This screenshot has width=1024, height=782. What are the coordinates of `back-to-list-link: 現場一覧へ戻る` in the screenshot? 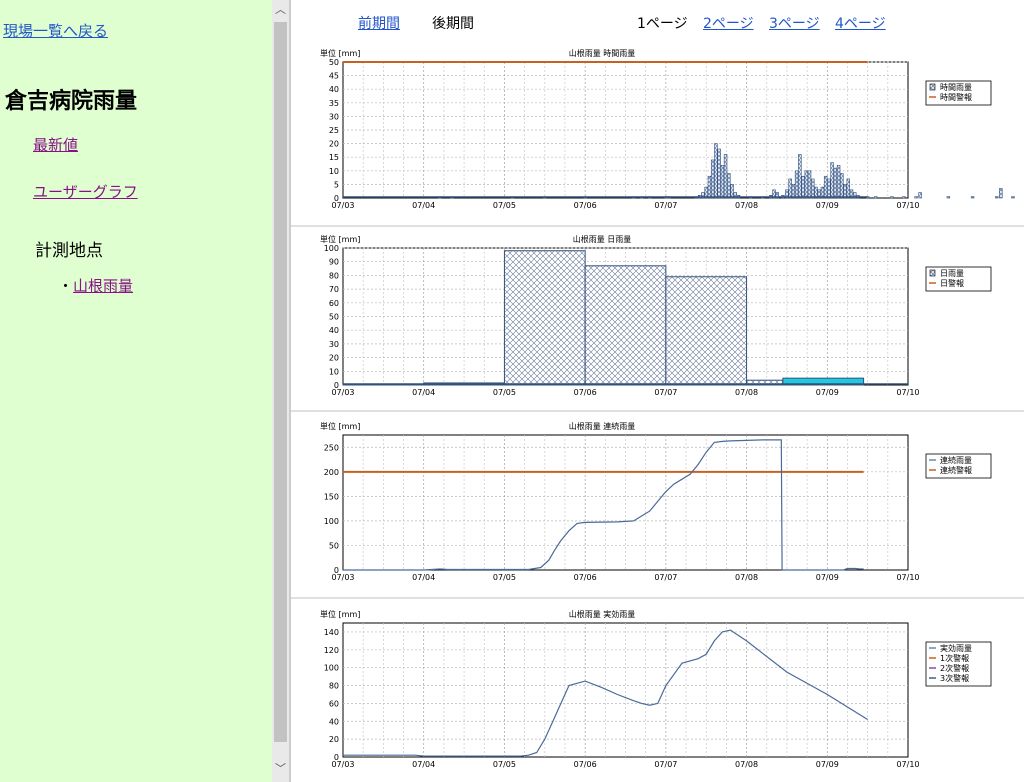 It's located at (55, 30).